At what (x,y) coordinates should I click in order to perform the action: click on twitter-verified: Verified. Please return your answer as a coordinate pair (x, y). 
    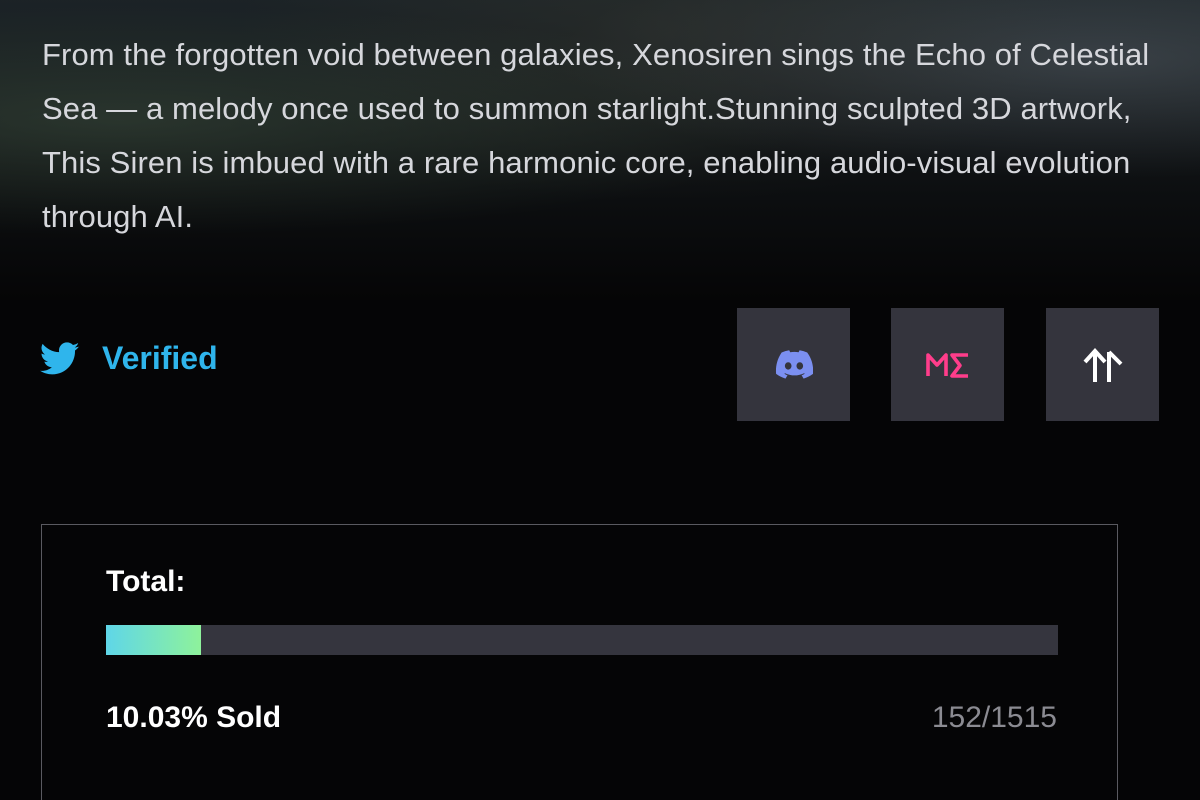
    Looking at the image, I should click on (129, 358).